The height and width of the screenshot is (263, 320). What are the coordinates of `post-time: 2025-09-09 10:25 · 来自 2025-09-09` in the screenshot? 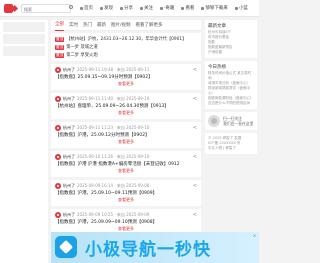 It's located at (113, 214).